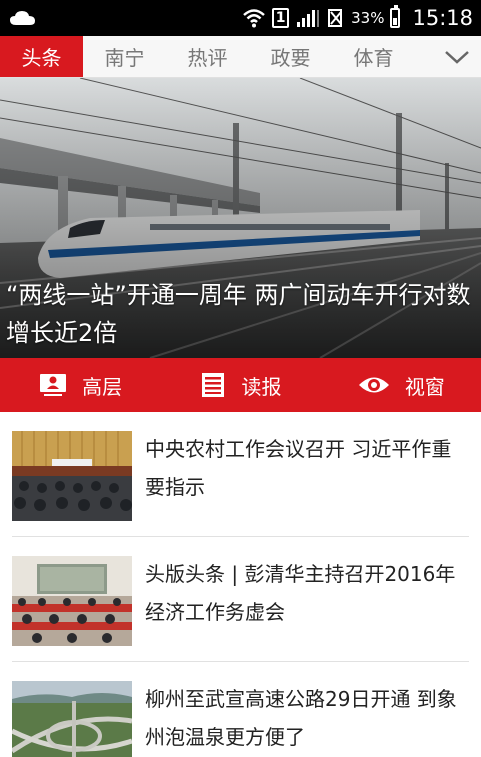  I want to click on shortcut-window: 视窗, so click(401, 385).